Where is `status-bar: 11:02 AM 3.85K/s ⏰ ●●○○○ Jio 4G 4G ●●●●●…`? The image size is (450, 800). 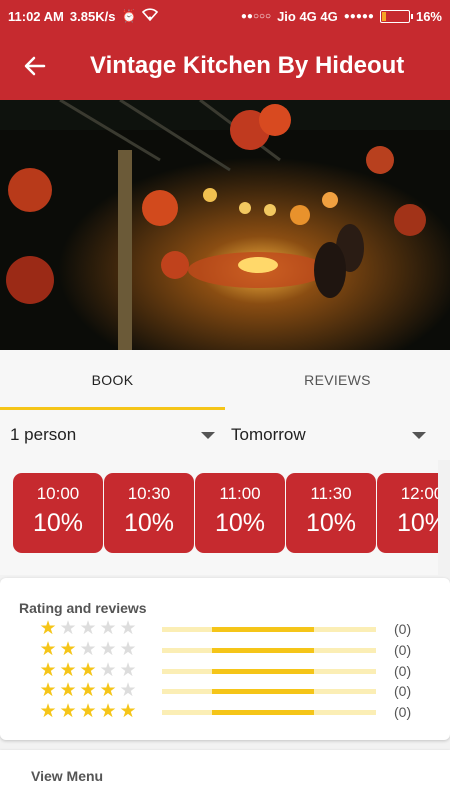 status-bar: 11:02 AM 3.85K/s ⏰ ●●○○○ Jio 4G 4G ●●●●●… is located at coordinates (225, 16).